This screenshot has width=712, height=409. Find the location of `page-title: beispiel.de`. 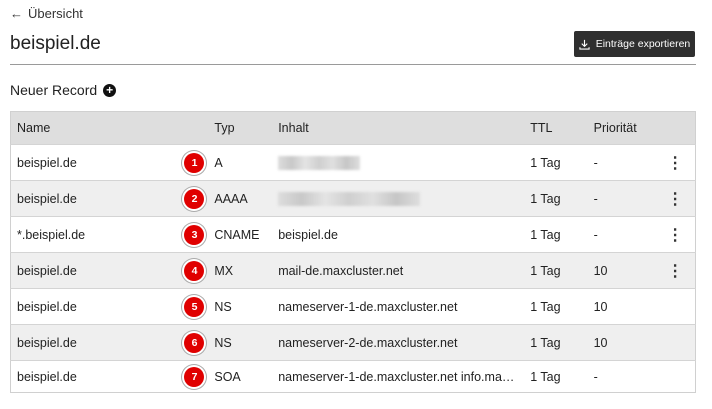

page-title: beispiel.de is located at coordinates (55, 43).